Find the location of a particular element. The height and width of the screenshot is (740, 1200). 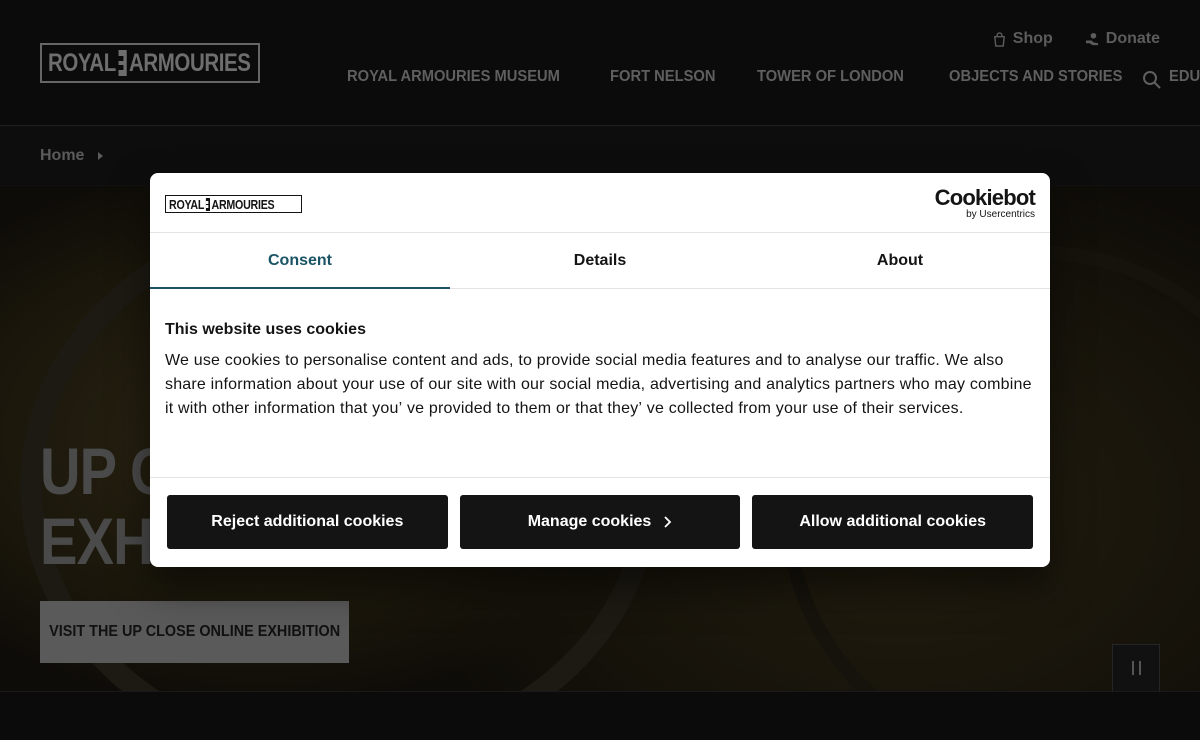

reject-cookies-button: Reject additional cookies is located at coordinates (307, 522).